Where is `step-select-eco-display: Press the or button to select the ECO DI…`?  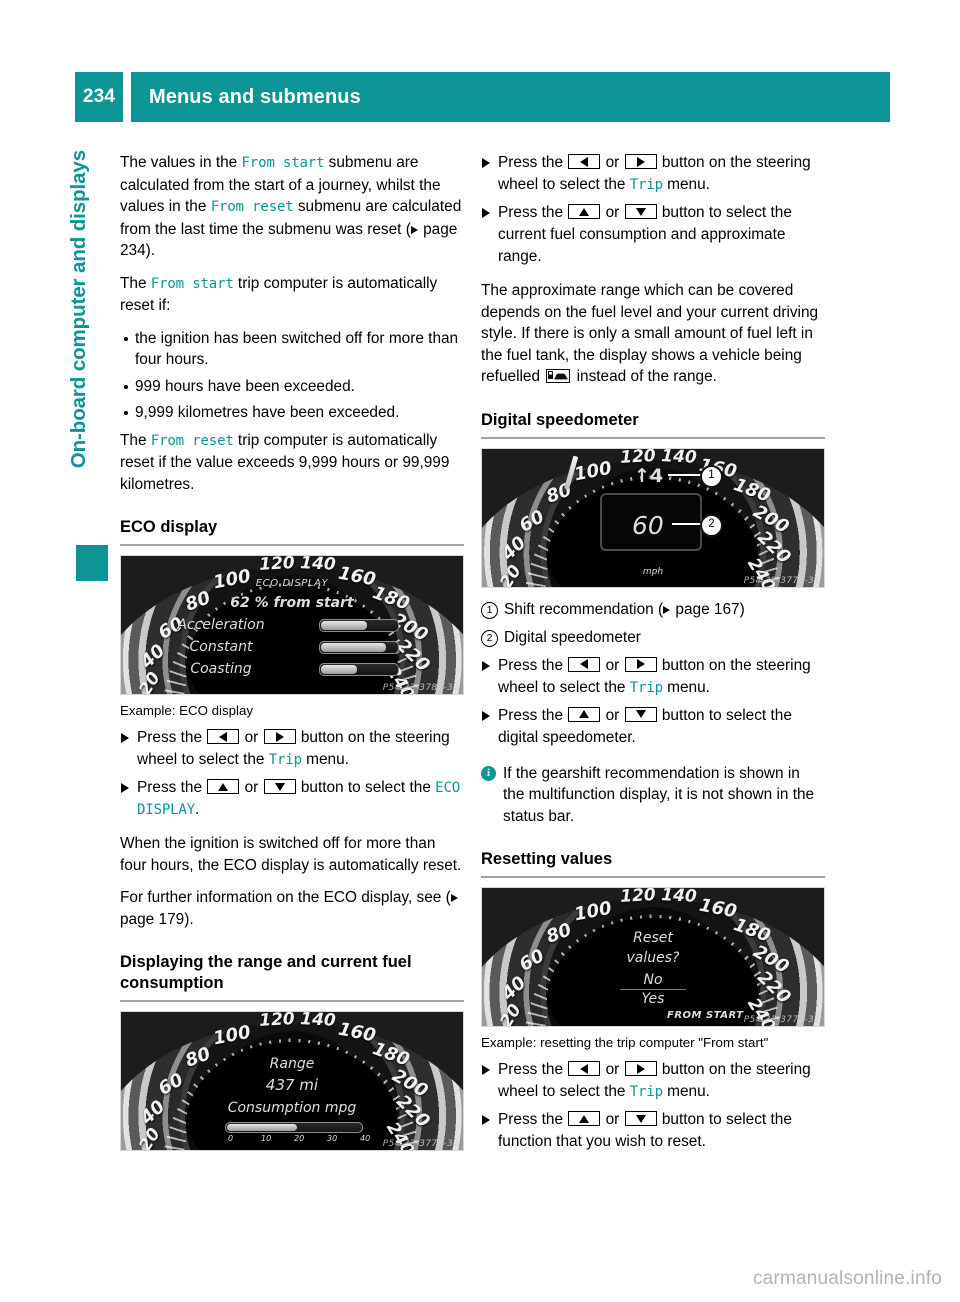
step-select-eco-display: Press the or button to select the ECO DI… is located at coordinates (292, 799).